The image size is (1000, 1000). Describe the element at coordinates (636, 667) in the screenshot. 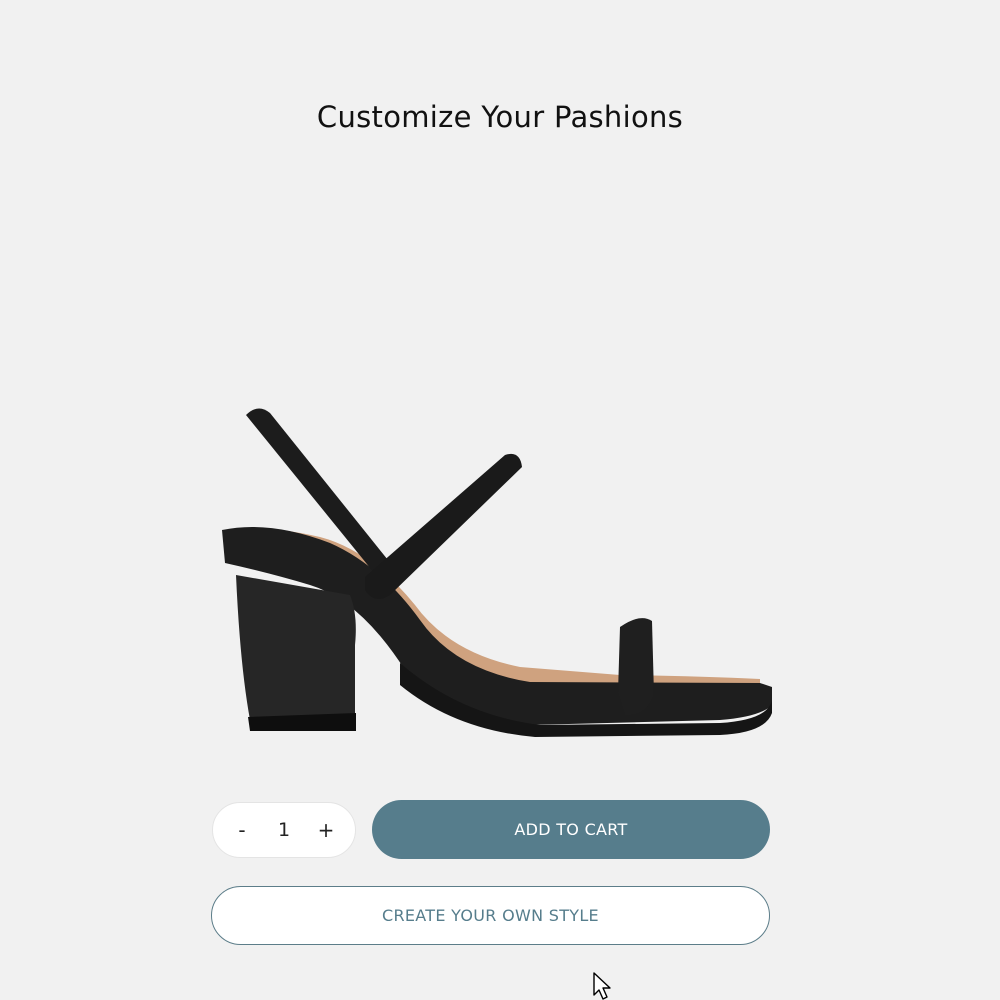

I see `sandal-toe-strap` at that location.